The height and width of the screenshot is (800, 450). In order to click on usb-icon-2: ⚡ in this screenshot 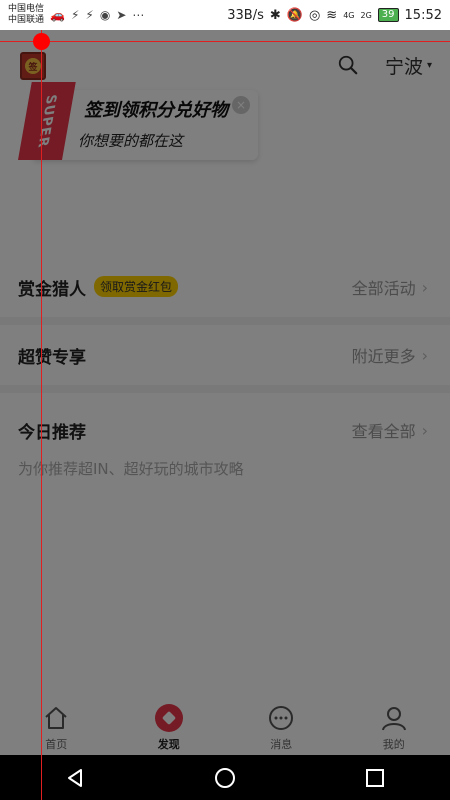, I will do `click(89, 15)`.